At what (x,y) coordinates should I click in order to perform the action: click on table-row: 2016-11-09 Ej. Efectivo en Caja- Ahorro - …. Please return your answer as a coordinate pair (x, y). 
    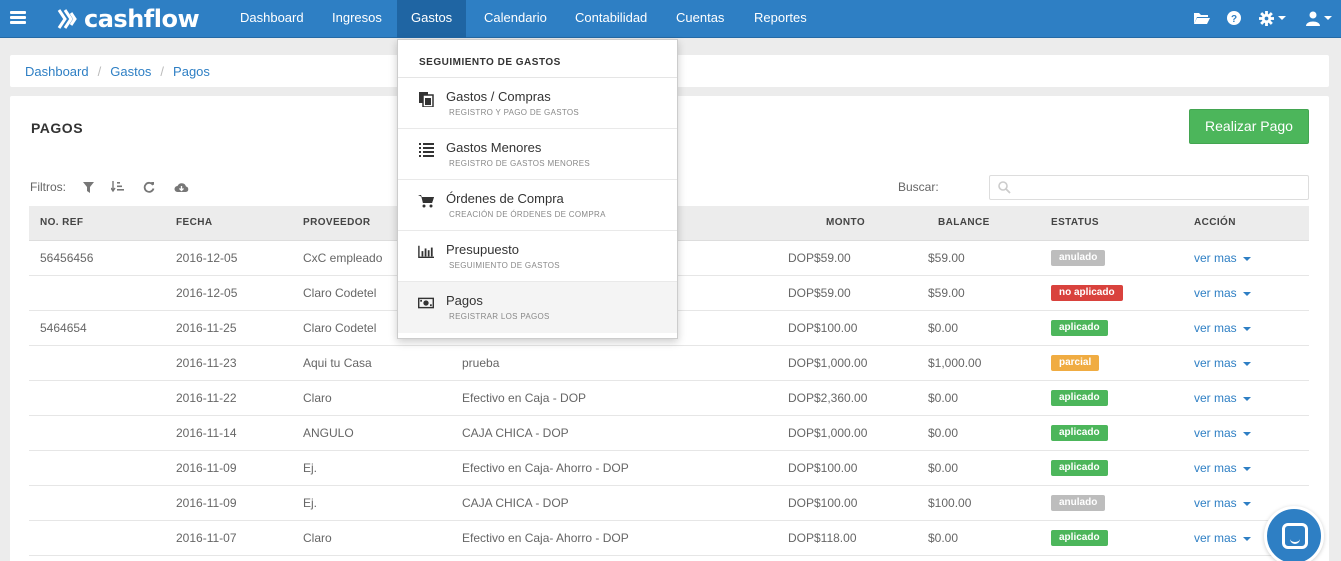
    Looking at the image, I should click on (669, 468).